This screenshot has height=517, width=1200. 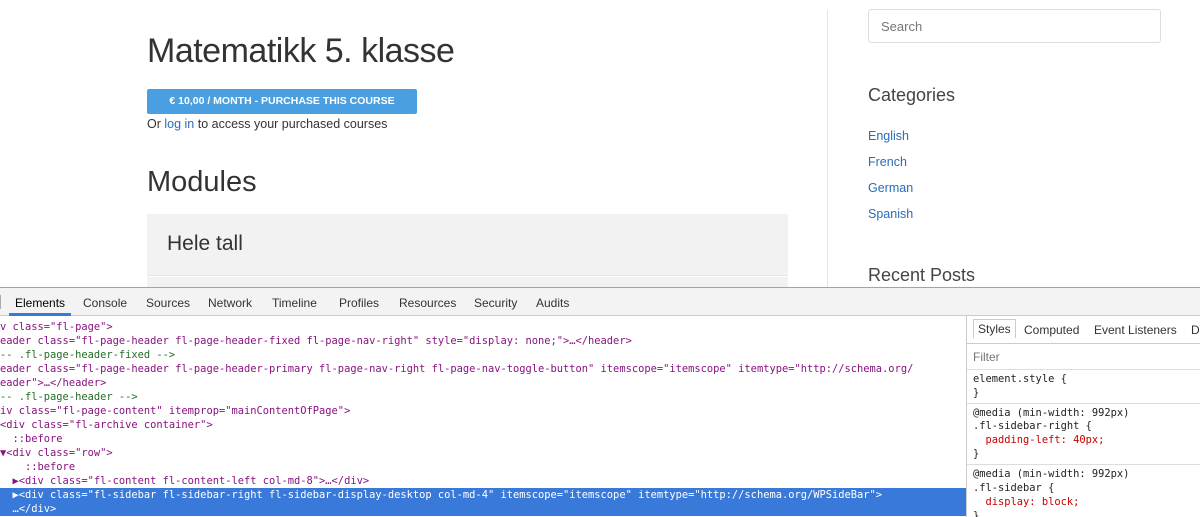 I want to click on category-link-english: English, so click(x=888, y=136).